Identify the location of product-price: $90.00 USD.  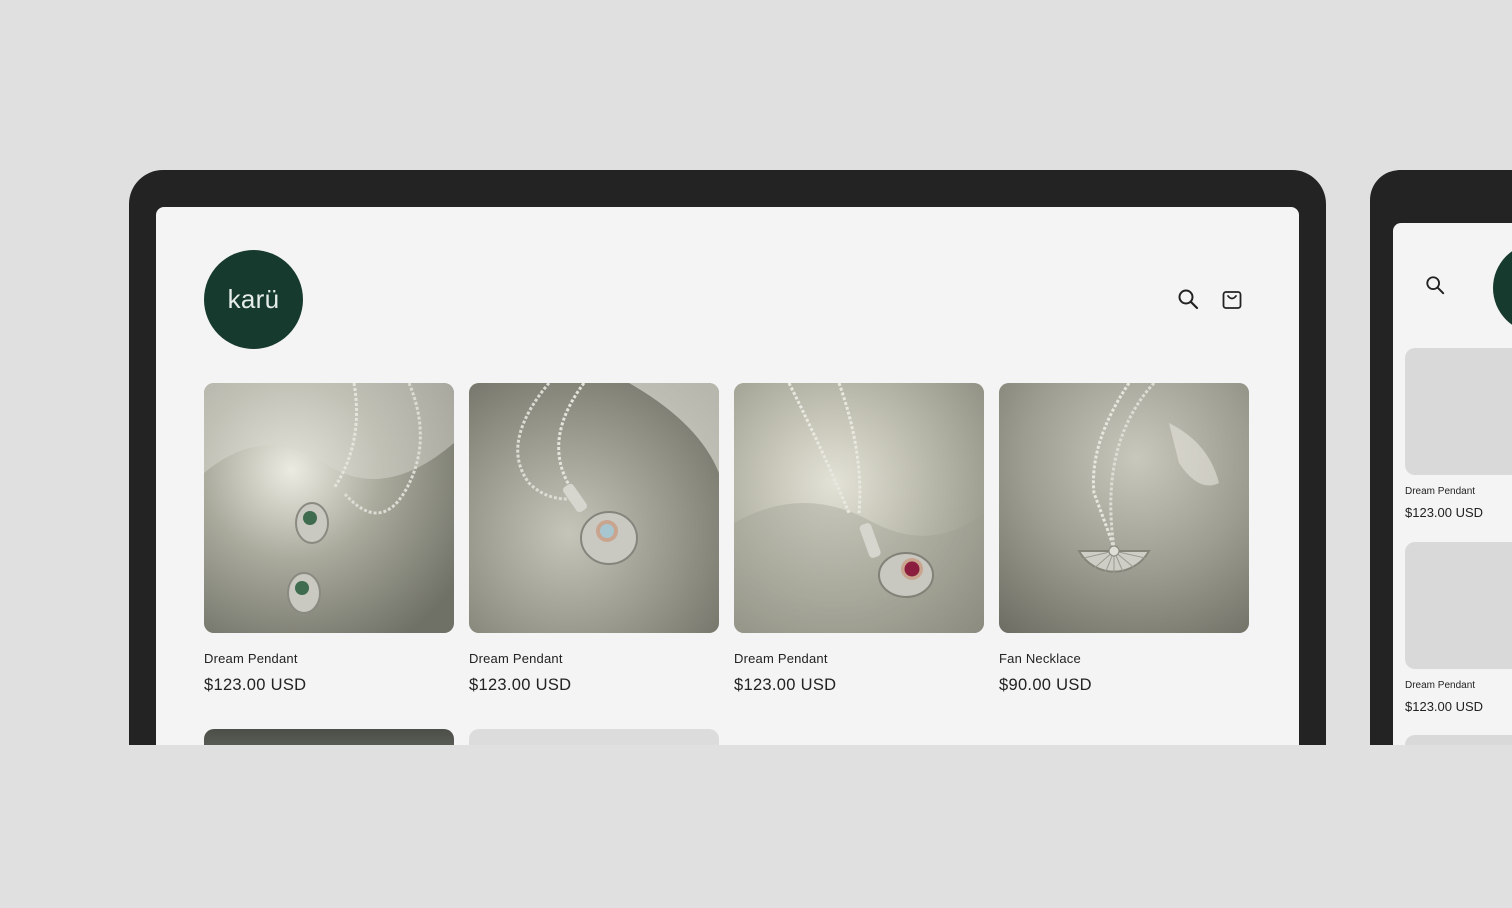
(1045, 685).